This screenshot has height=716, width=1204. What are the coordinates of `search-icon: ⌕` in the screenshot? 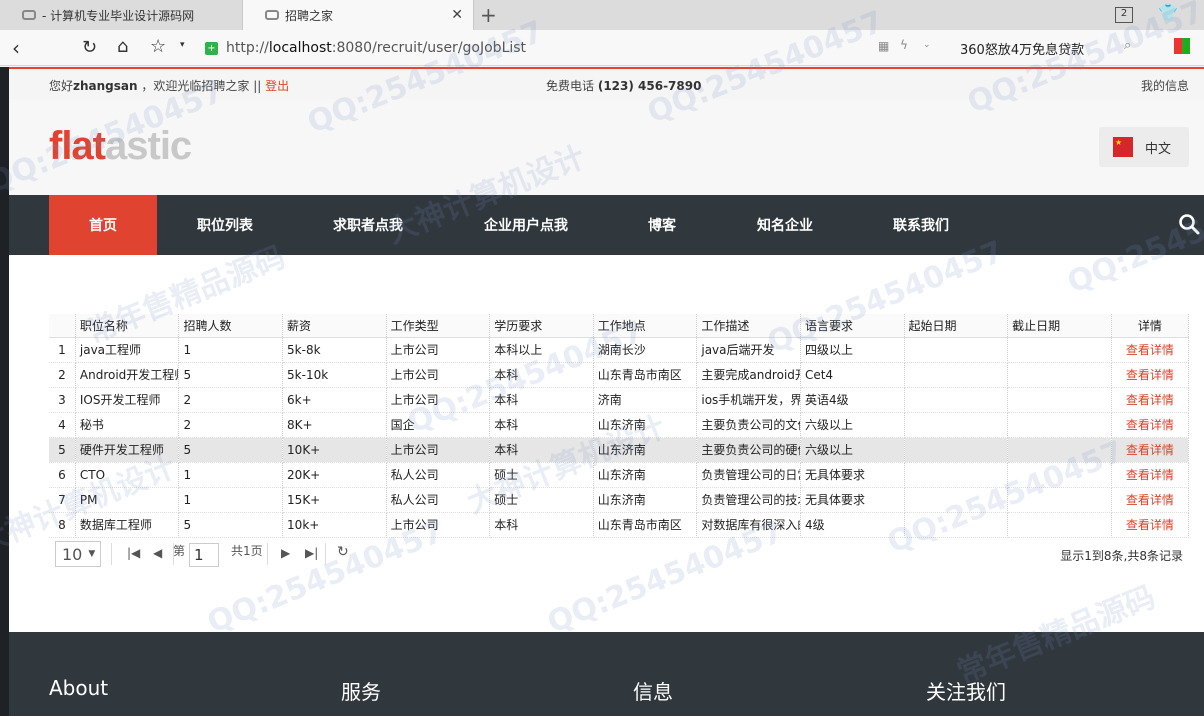 It's located at (1127, 45).